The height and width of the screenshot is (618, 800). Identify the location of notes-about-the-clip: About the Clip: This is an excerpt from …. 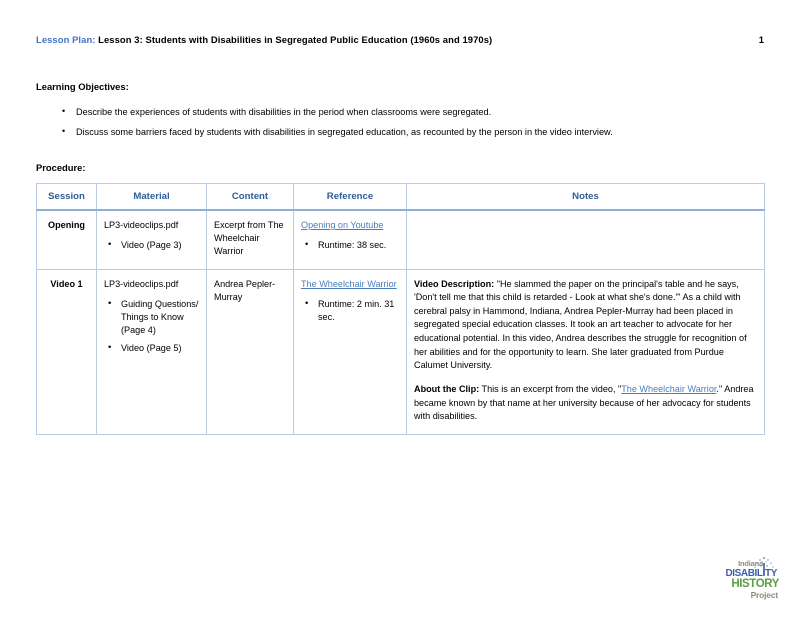
(585, 403).